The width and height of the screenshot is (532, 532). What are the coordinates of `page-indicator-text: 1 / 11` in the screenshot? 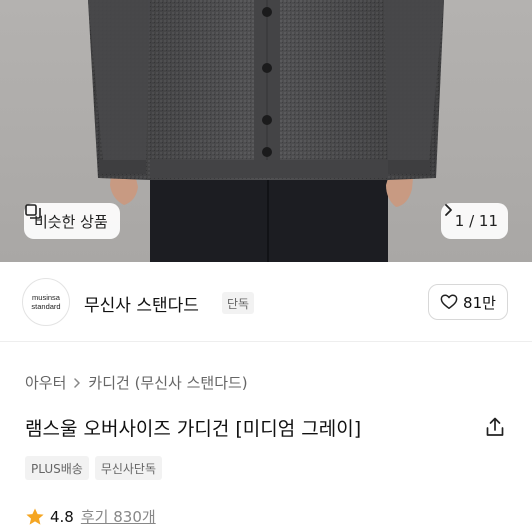 It's located at (476, 221).